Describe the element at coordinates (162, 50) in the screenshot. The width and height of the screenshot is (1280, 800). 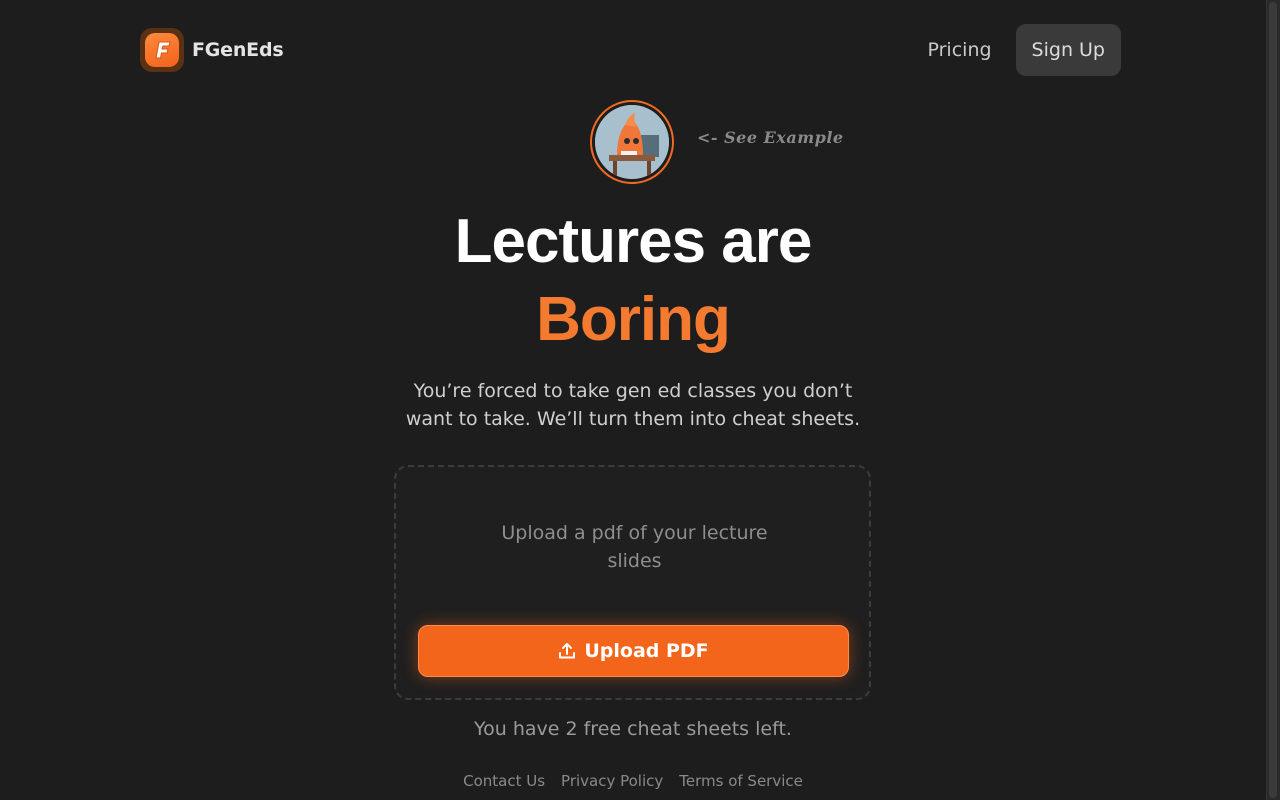
I see `logo-icon` at that location.